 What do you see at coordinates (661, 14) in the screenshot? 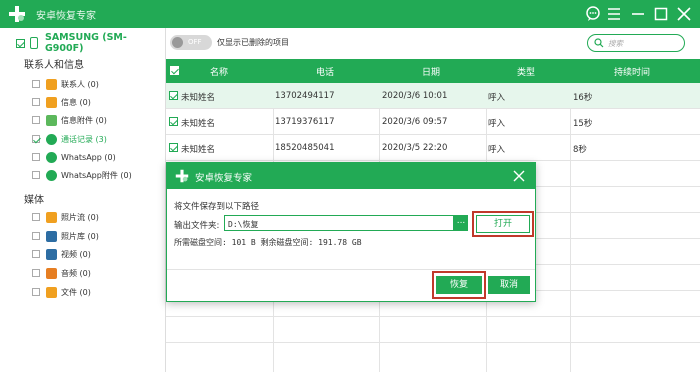
I see `maximize-icon` at bounding box center [661, 14].